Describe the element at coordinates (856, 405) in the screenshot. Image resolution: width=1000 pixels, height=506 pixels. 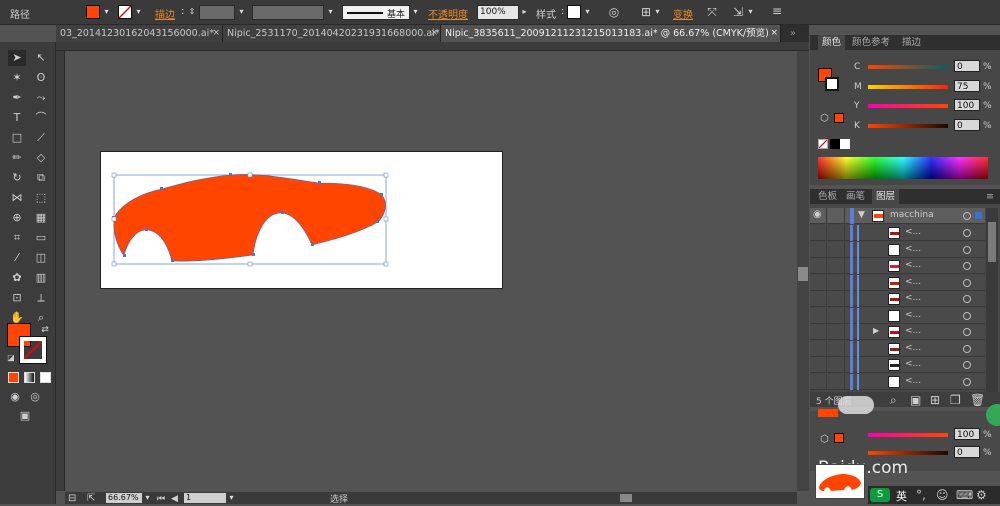
I see `baidu-paw-logo` at that location.